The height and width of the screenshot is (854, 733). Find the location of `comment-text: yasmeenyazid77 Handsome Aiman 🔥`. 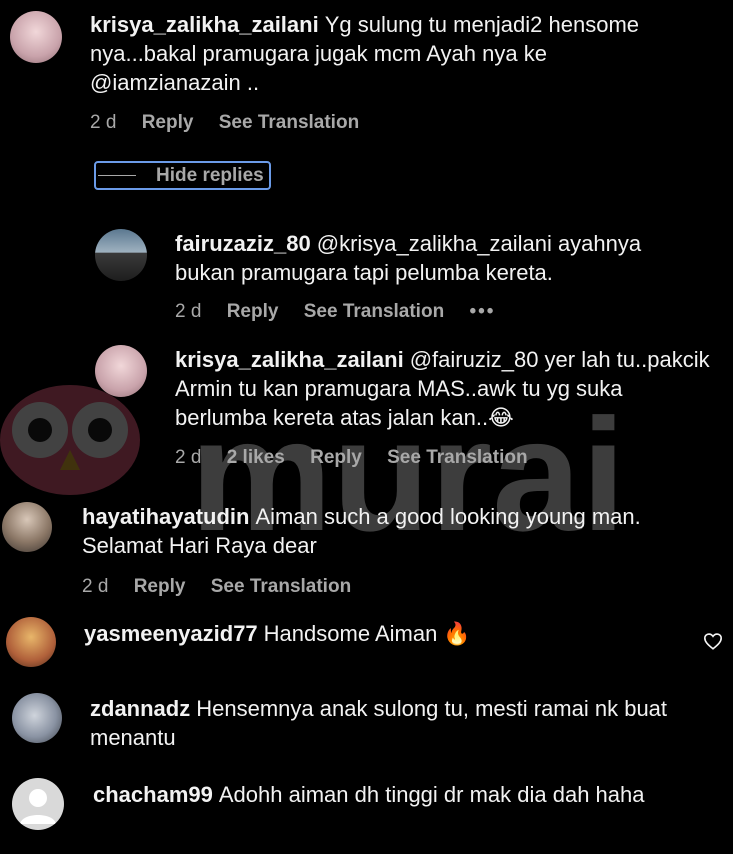

comment-text: yasmeenyazid77 Handsome Aiman 🔥 is located at coordinates (384, 633).